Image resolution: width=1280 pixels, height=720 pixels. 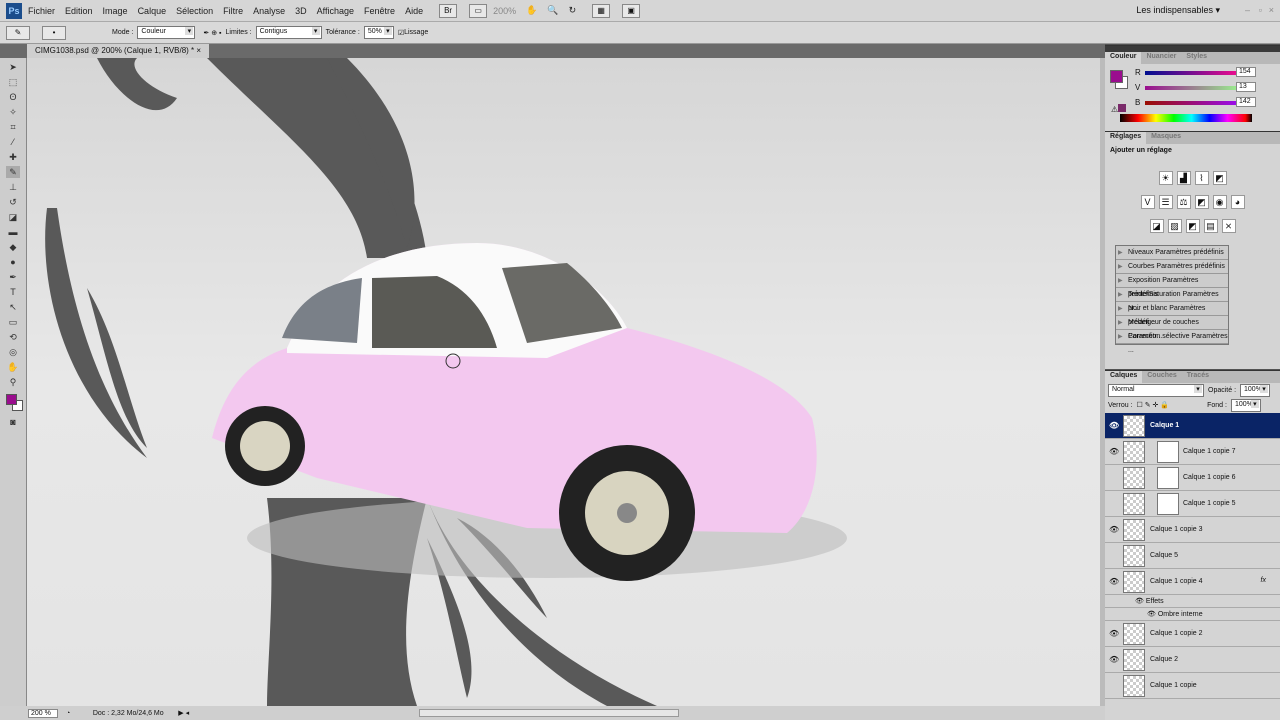 What do you see at coordinates (1174, 226) in the screenshot?
I see `posterize-icon: ▨` at bounding box center [1174, 226].